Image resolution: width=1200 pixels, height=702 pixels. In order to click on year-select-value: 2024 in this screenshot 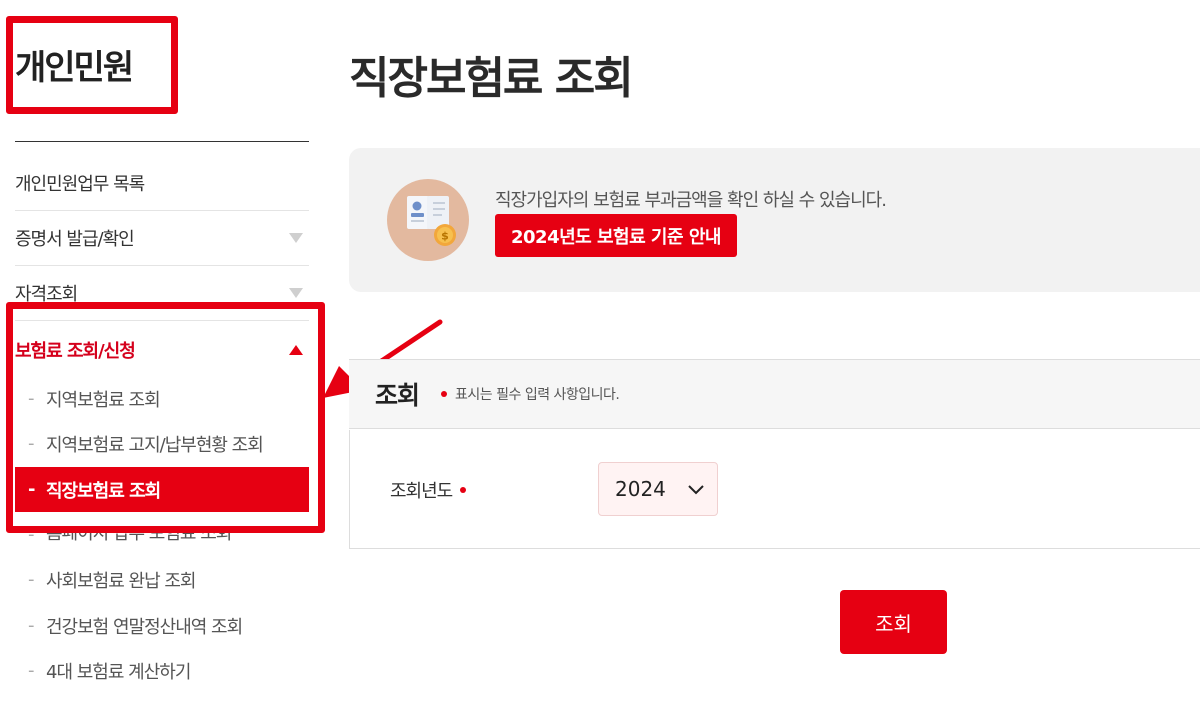, I will do `click(640, 489)`.